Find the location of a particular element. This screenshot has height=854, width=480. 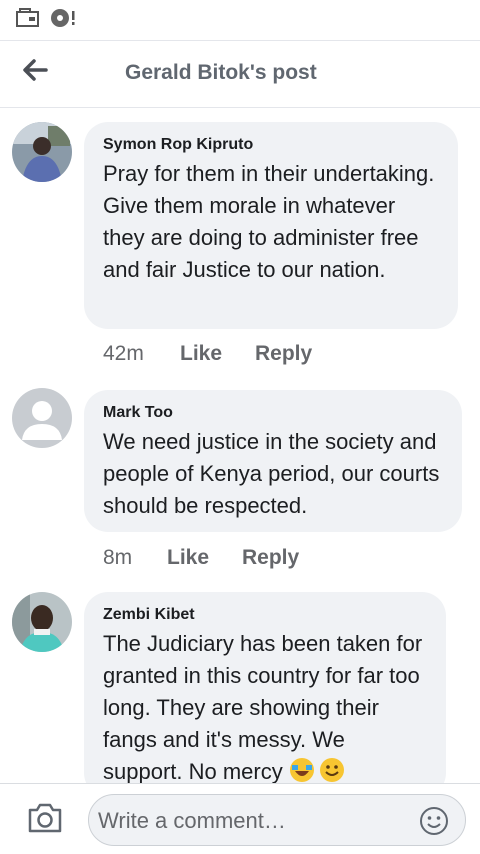

laughing-emoji-icon is located at coordinates (302, 770).